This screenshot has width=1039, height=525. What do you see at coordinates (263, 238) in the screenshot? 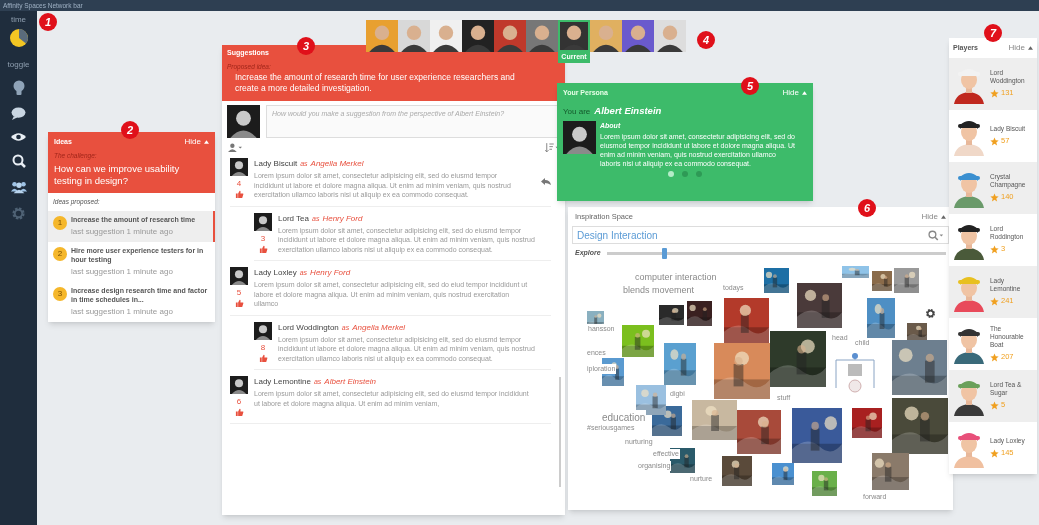
I see `vote-count: 3` at bounding box center [263, 238].